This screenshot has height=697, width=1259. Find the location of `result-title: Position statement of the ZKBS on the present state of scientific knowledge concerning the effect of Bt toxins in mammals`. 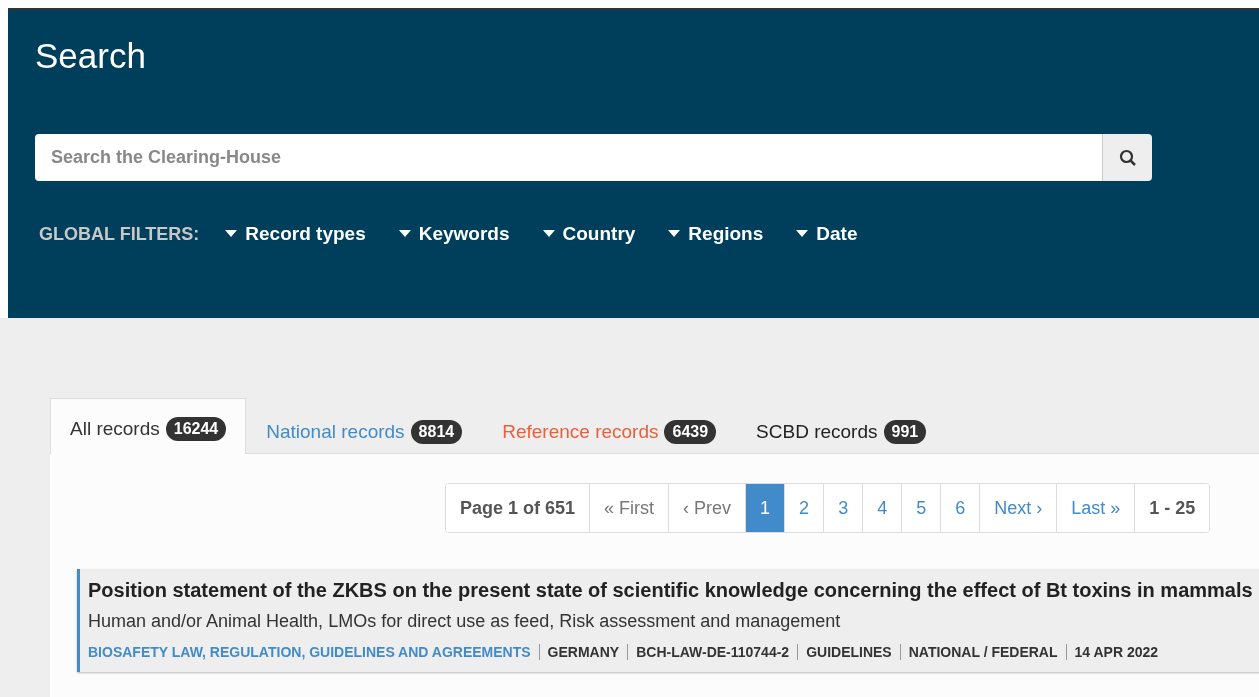

result-title: Position statement of the ZKBS on the present state of scientific knowledge concerning the effect of Bt toxins in mammals is located at coordinates (673, 590).